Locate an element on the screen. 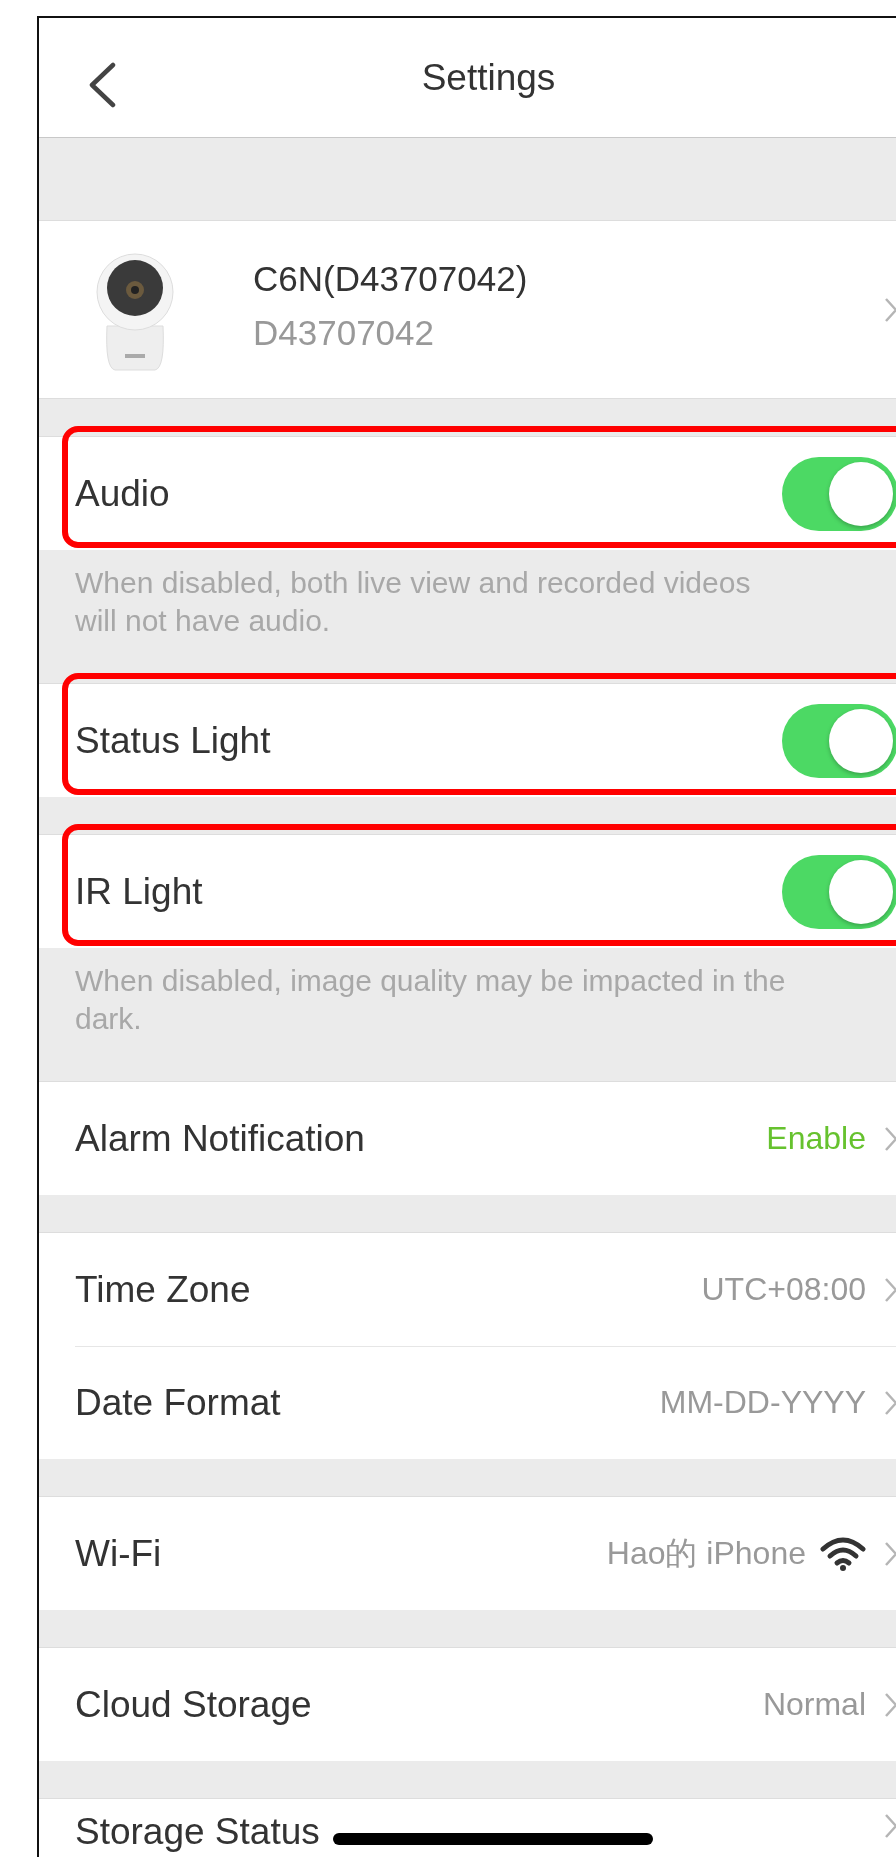 The image size is (896, 1857). row-value: Normal is located at coordinates (814, 1704).